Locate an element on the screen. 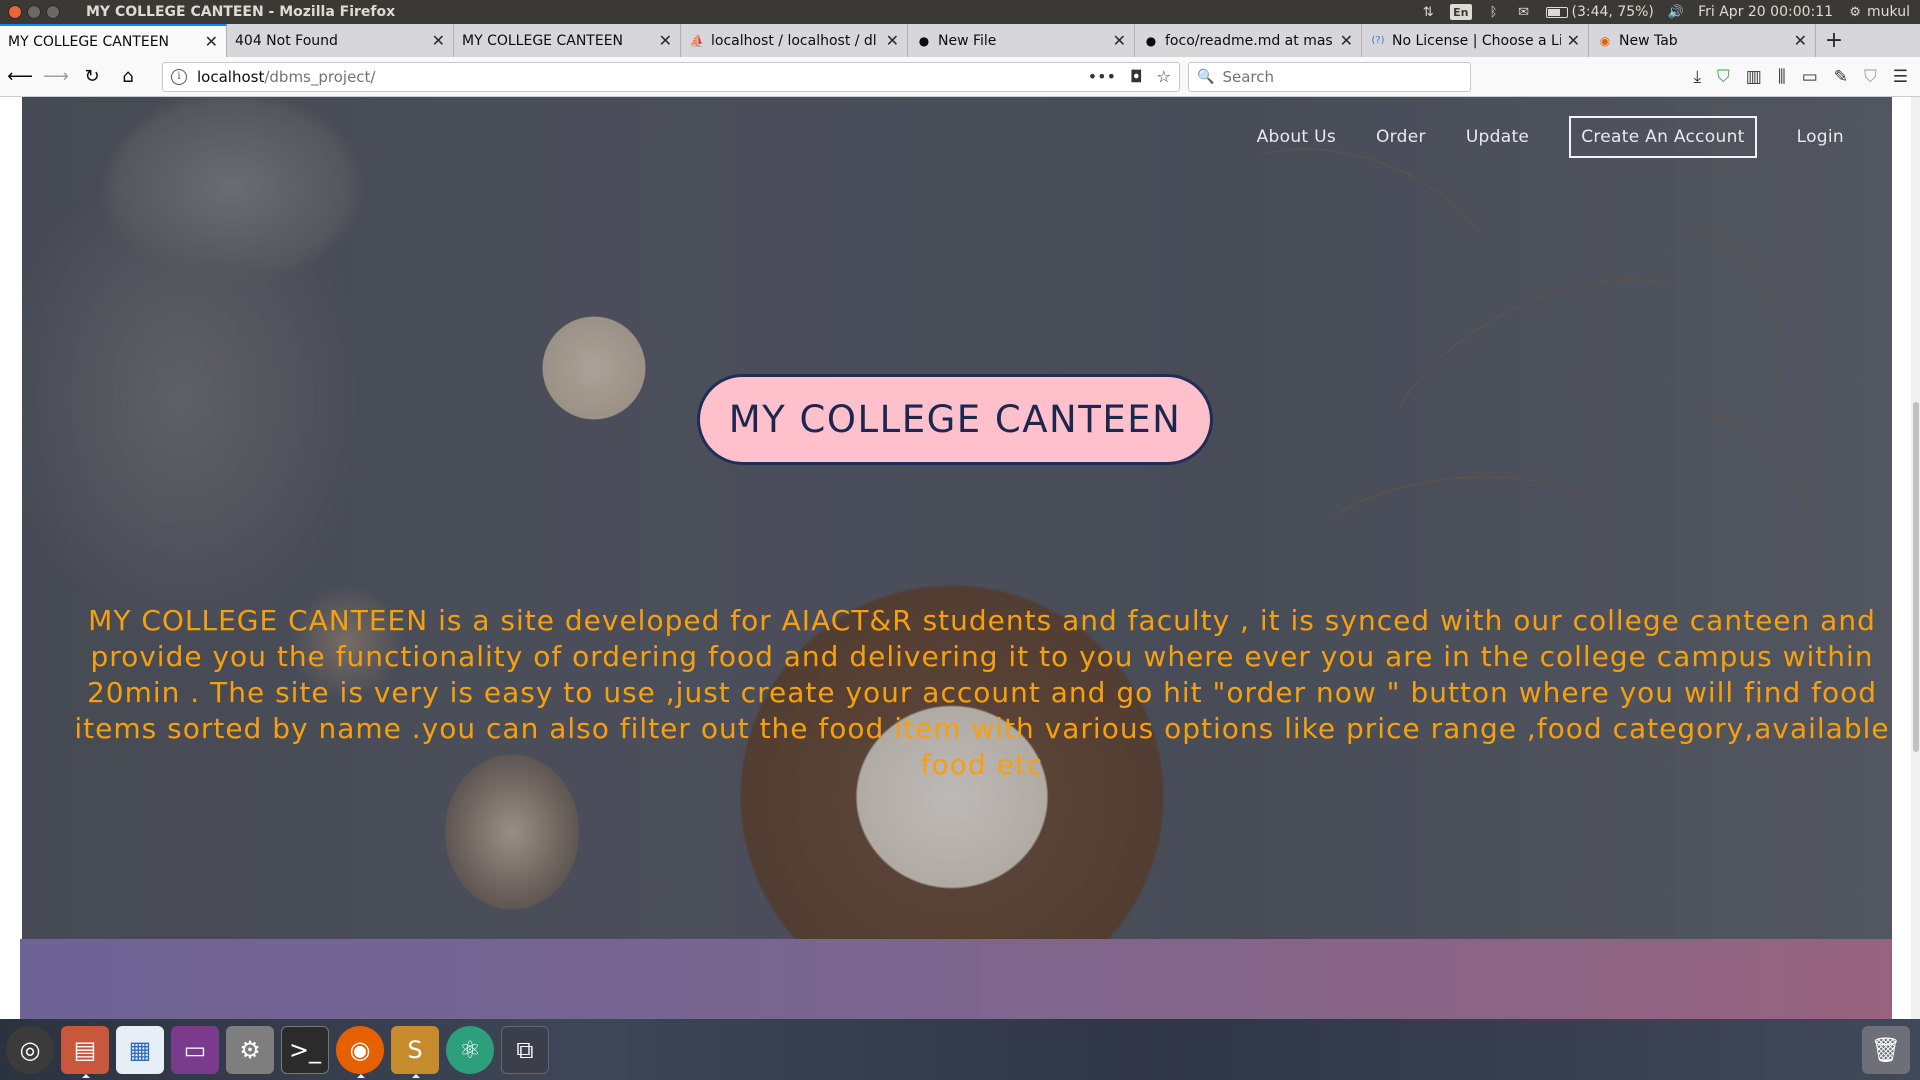 The image size is (1920, 1080). sidebar-icon: ▥ is located at coordinates (1754, 77).